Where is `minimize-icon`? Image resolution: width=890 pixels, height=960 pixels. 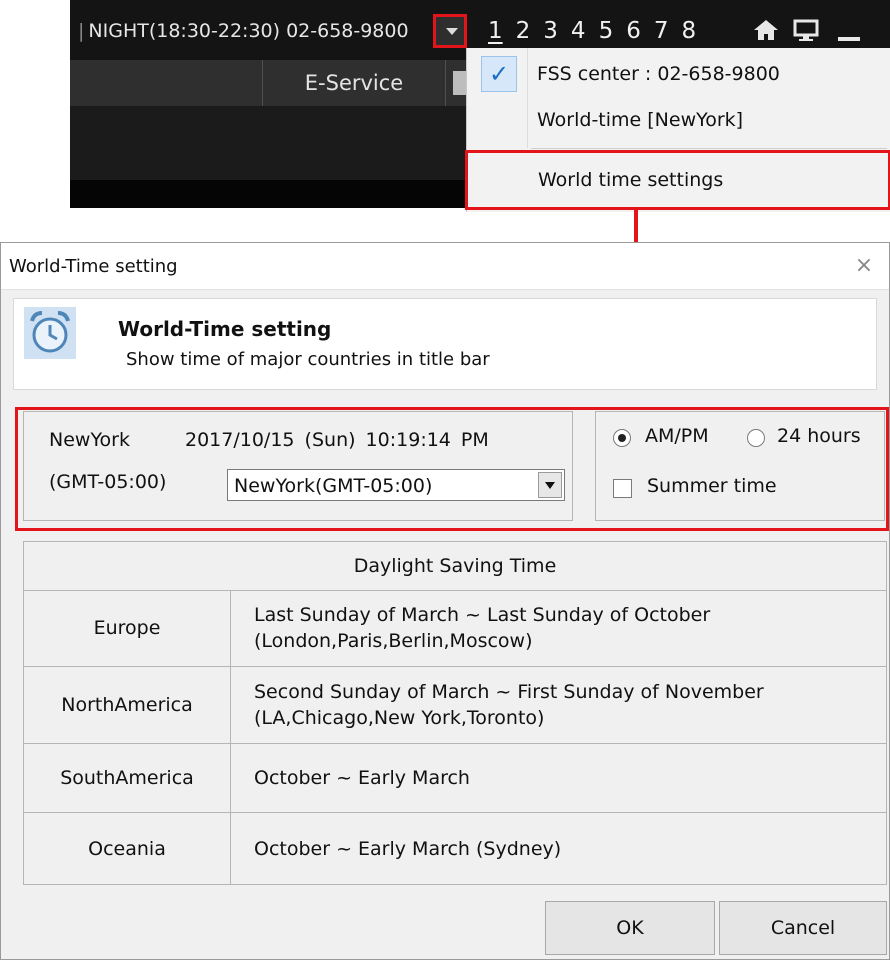 minimize-icon is located at coordinates (849, 39).